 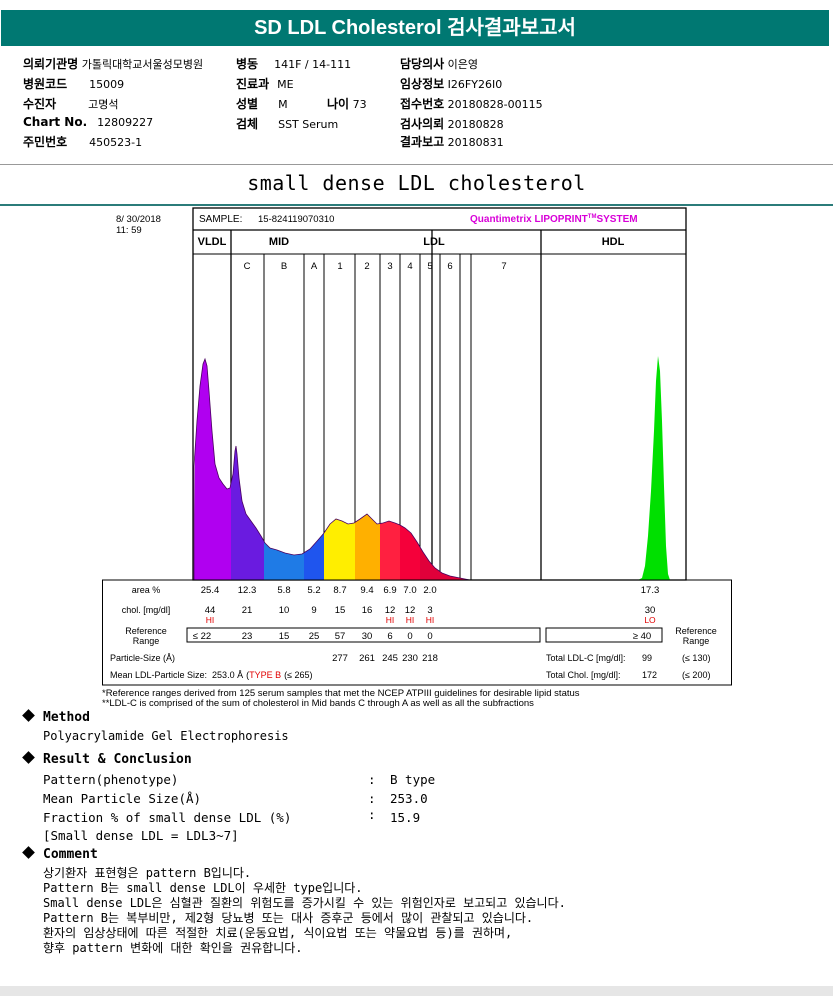 I want to click on ref-label-right-2: Range, so click(x=696, y=641).